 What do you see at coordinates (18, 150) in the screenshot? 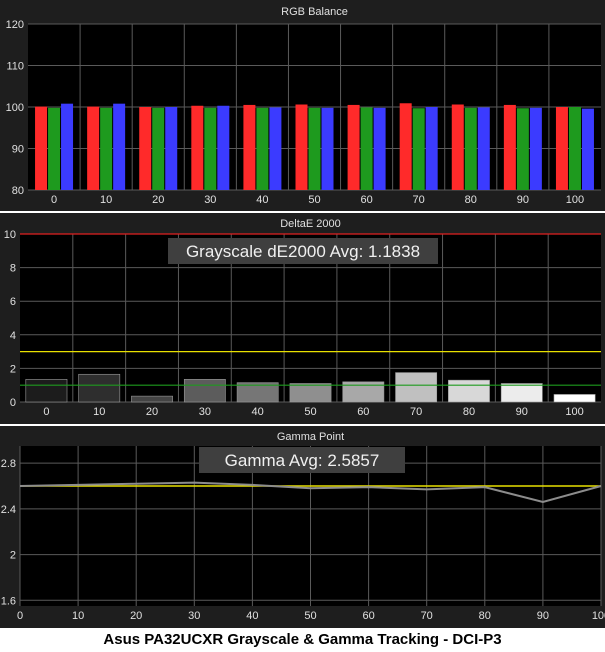
I see `y-tick-label: 90` at bounding box center [18, 150].